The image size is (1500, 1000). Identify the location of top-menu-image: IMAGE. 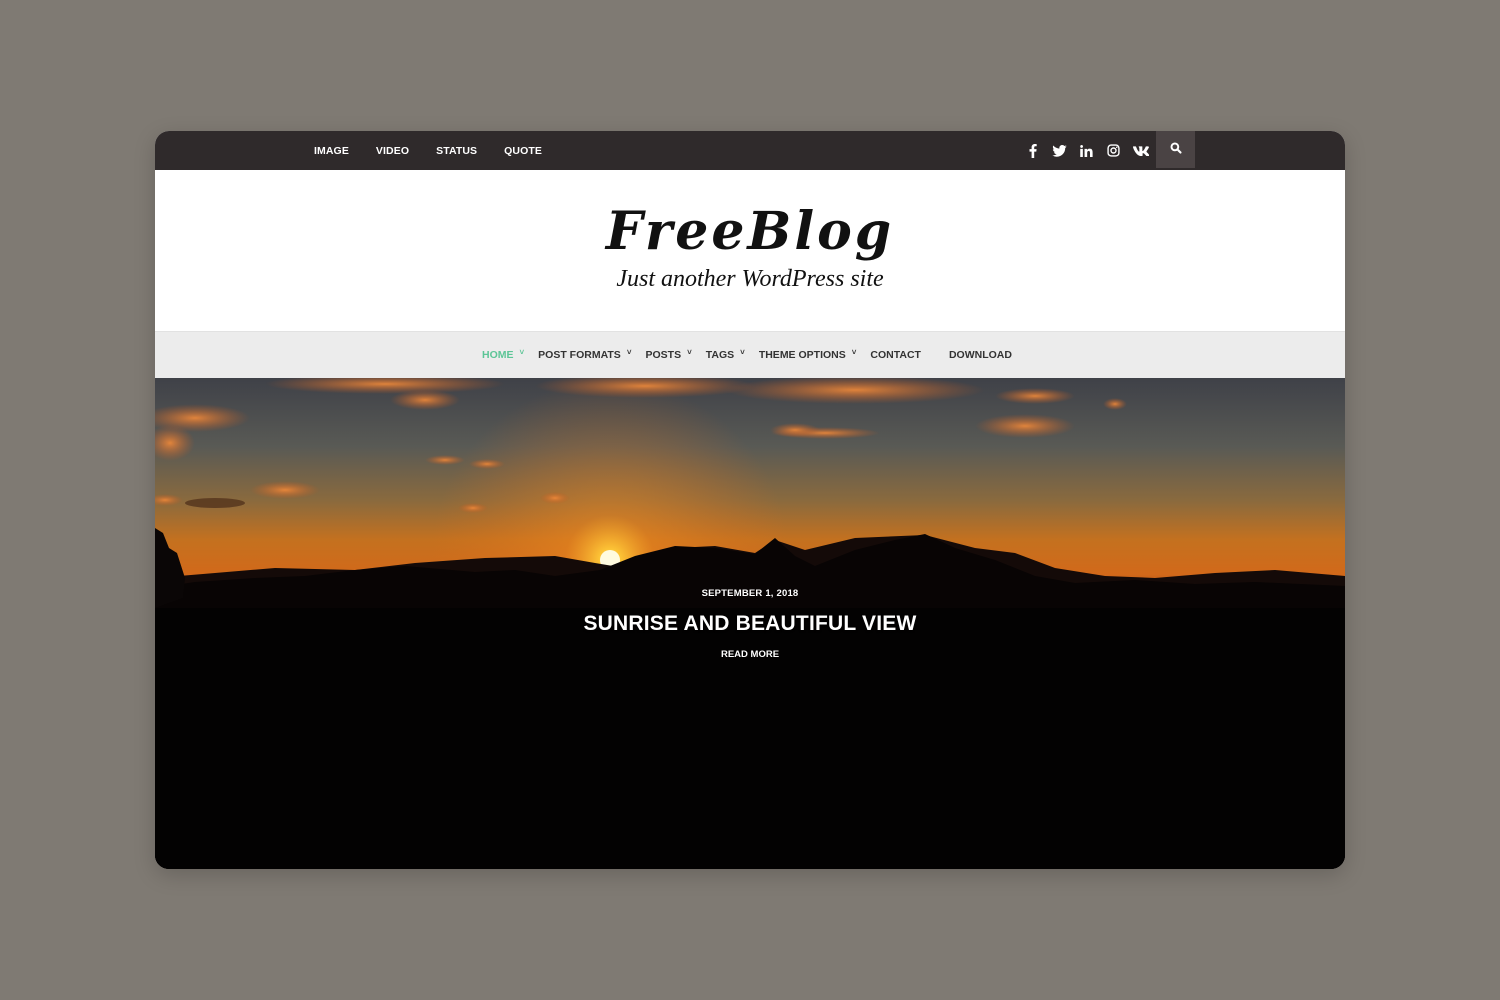
(331, 151).